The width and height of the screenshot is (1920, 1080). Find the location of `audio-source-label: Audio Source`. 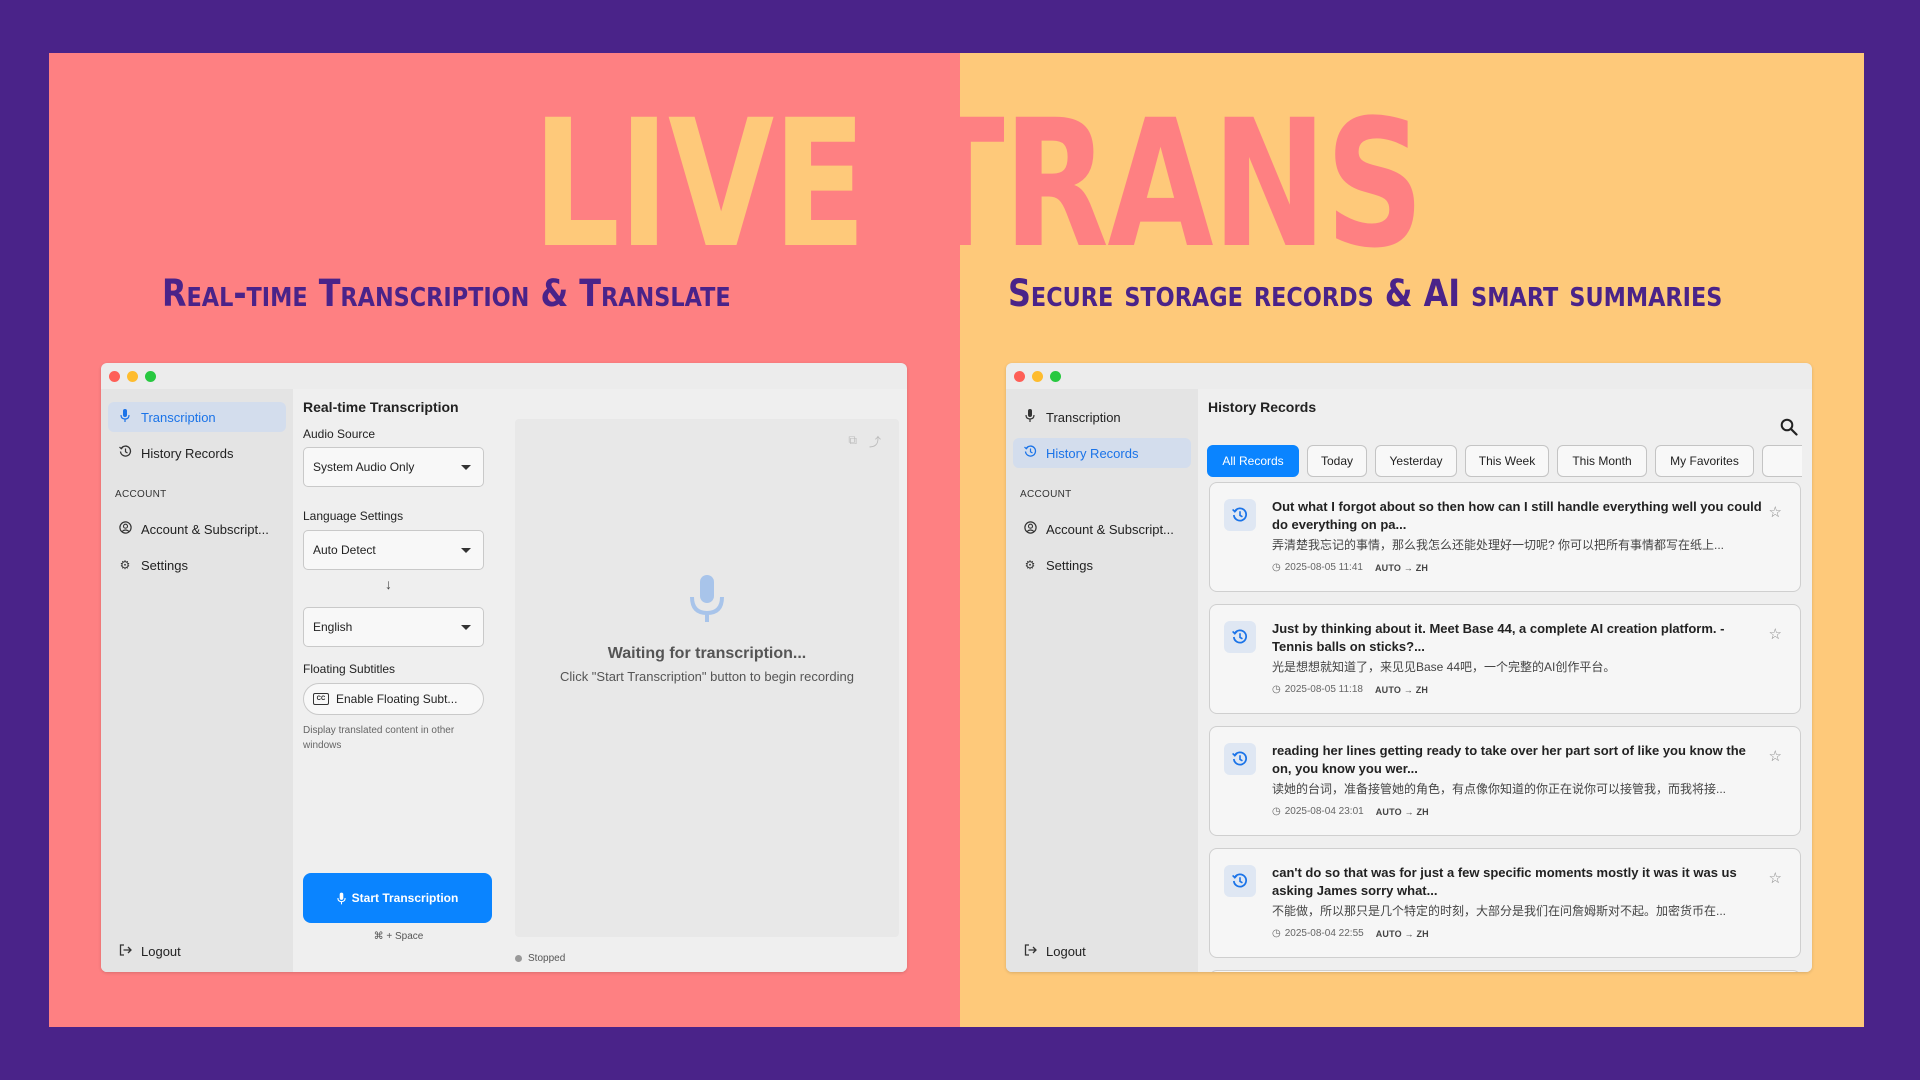

audio-source-label: Audio Source is located at coordinates (339, 434).